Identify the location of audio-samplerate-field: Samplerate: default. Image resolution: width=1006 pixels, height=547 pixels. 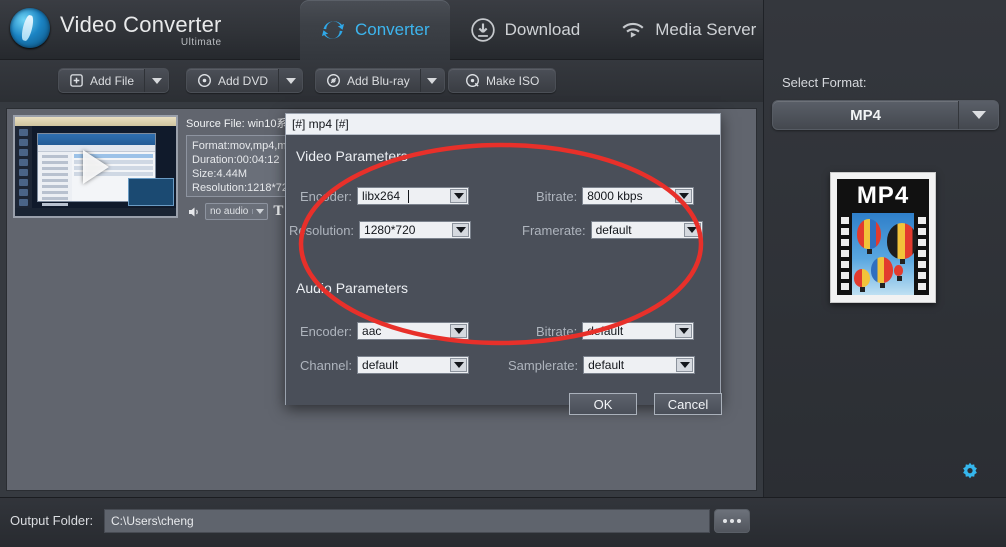
(602, 365).